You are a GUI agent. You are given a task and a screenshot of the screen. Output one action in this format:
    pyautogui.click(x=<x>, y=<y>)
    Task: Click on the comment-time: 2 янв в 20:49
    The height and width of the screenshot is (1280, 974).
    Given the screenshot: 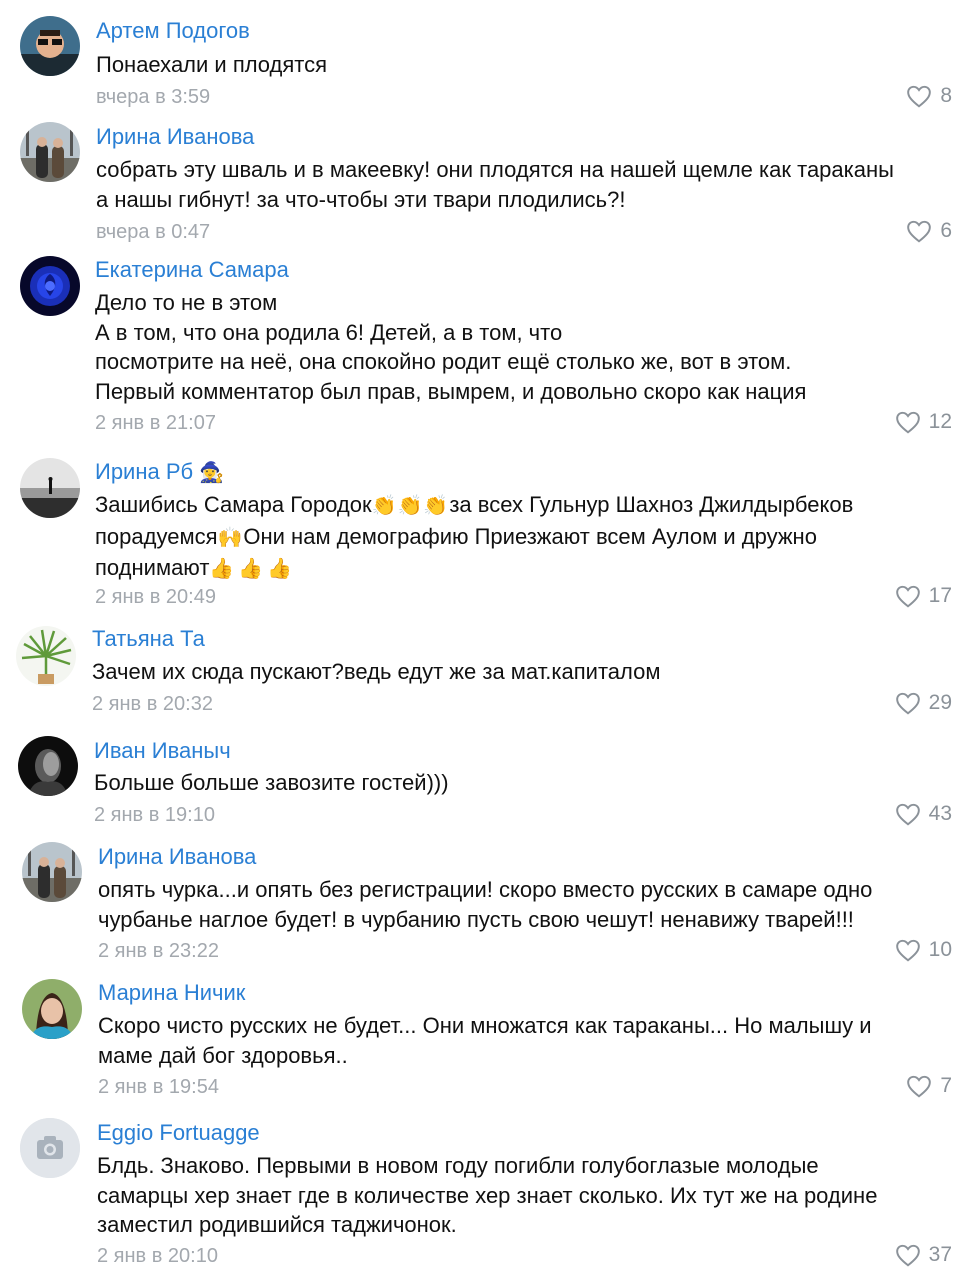 What is the action you would take?
    pyautogui.click(x=155, y=597)
    